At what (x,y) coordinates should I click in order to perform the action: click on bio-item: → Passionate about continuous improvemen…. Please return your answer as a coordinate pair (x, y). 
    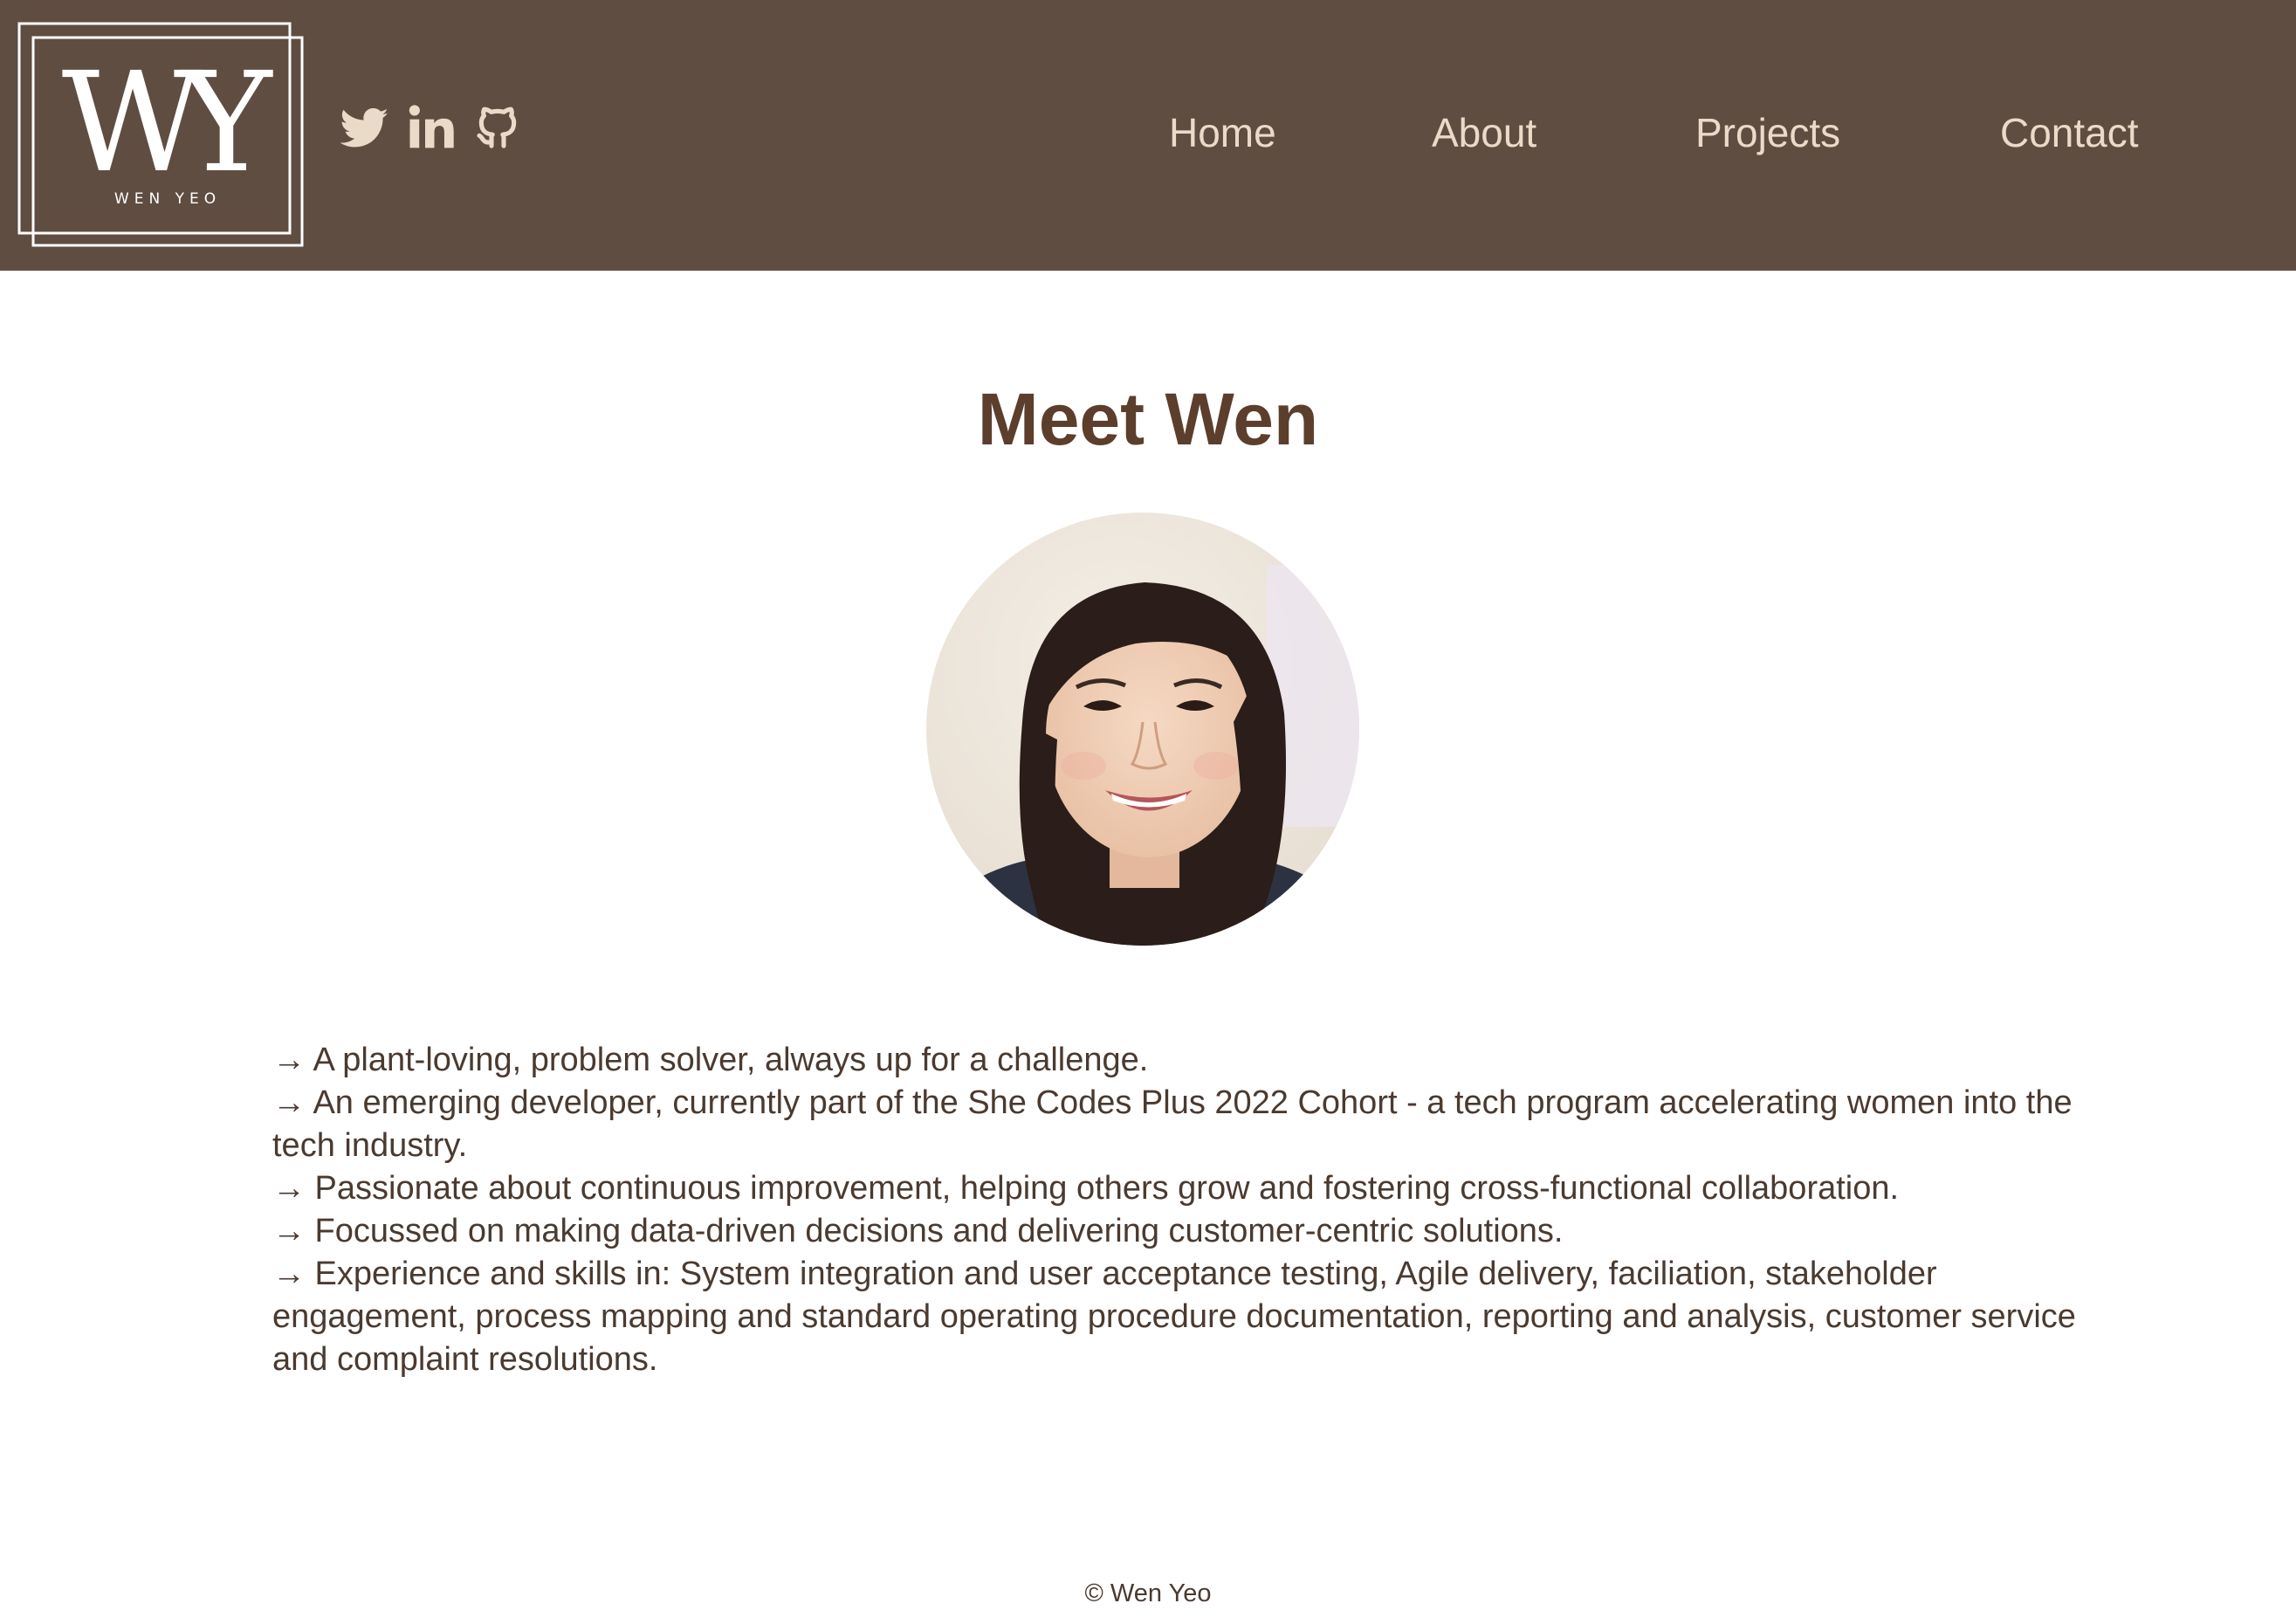
    Looking at the image, I should click on (1086, 1188).